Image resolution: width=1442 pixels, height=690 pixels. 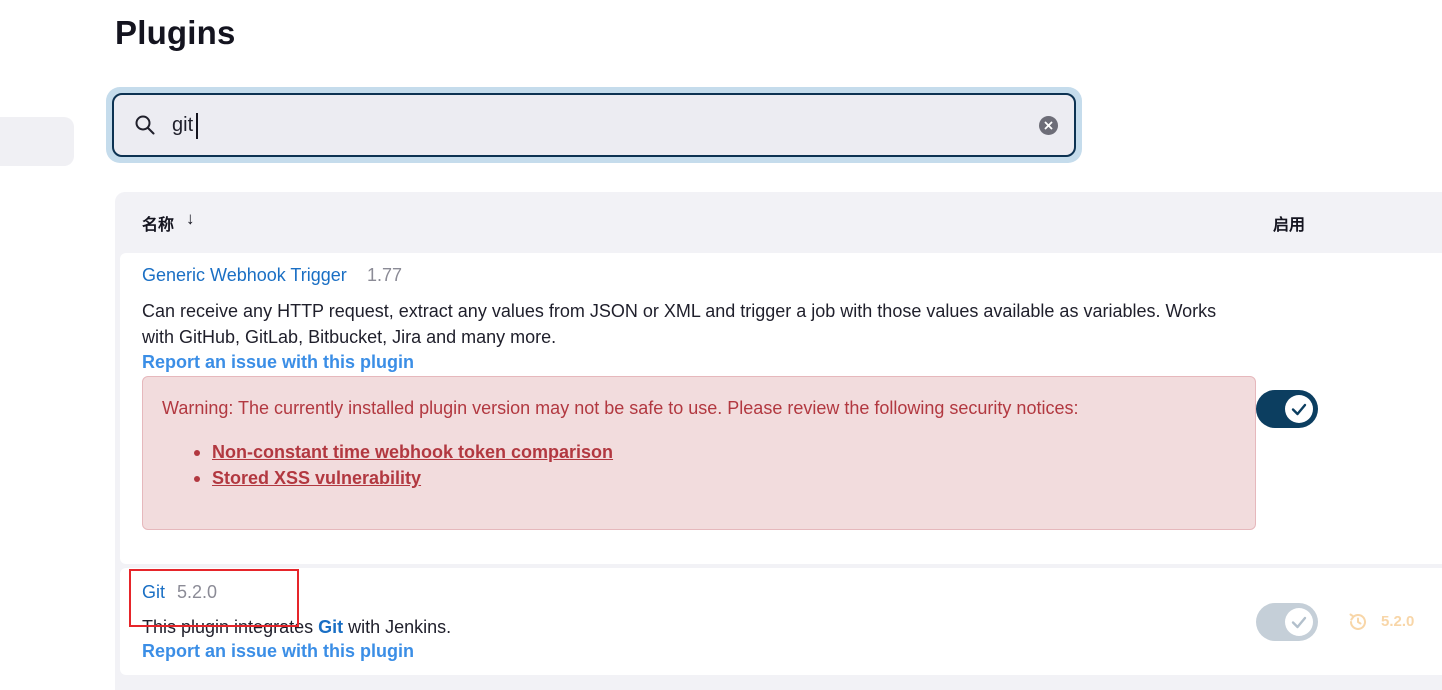 I want to click on plugin-version: 1.77, so click(x=385, y=275).